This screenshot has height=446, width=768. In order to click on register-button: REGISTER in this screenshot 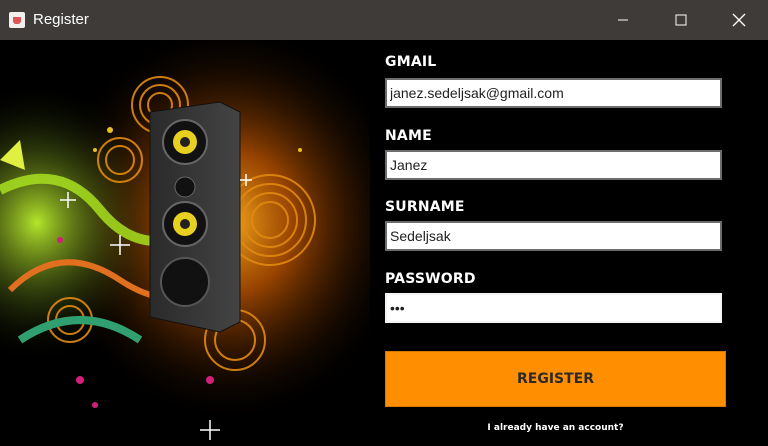, I will do `click(555, 379)`.